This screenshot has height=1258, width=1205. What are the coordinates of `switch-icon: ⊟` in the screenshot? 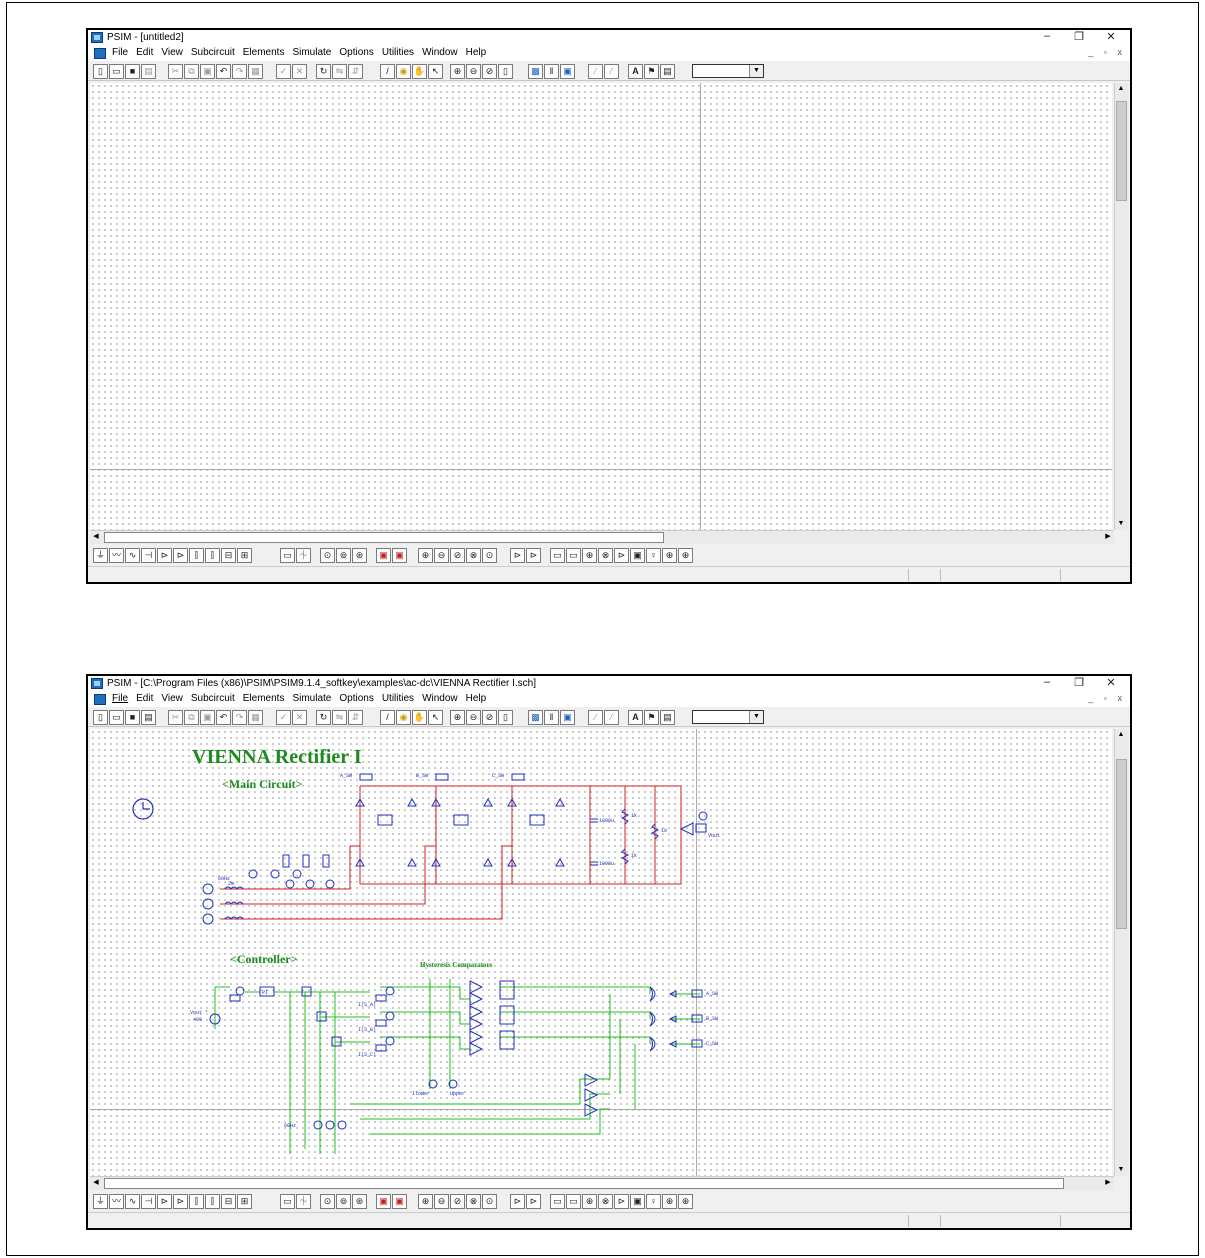 It's located at (228, 555).